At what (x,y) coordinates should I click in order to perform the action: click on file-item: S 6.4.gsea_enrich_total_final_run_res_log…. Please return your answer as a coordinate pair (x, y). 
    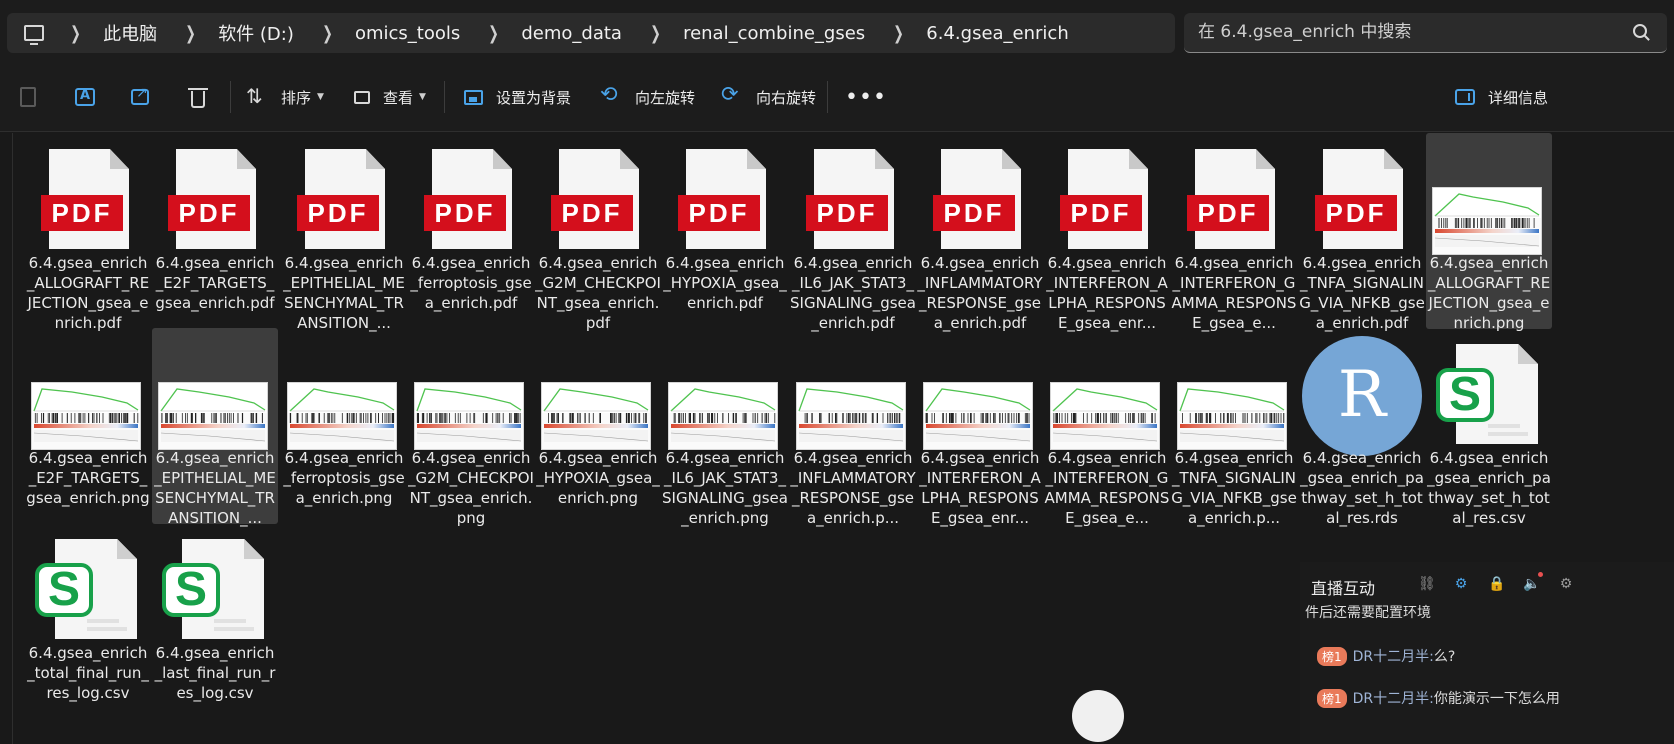
    Looking at the image, I should click on (88, 621).